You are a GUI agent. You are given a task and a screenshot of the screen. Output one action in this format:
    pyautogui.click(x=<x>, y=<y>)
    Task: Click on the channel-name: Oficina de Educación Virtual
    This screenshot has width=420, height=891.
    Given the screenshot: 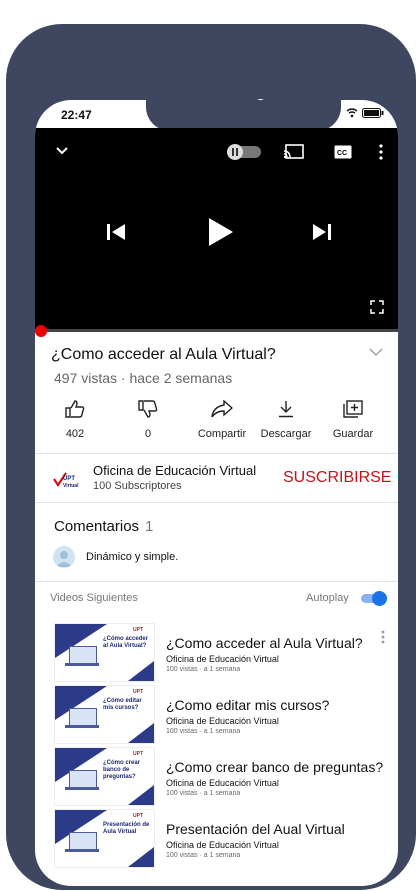 What is the action you would take?
    pyautogui.click(x=174, y=470)
    